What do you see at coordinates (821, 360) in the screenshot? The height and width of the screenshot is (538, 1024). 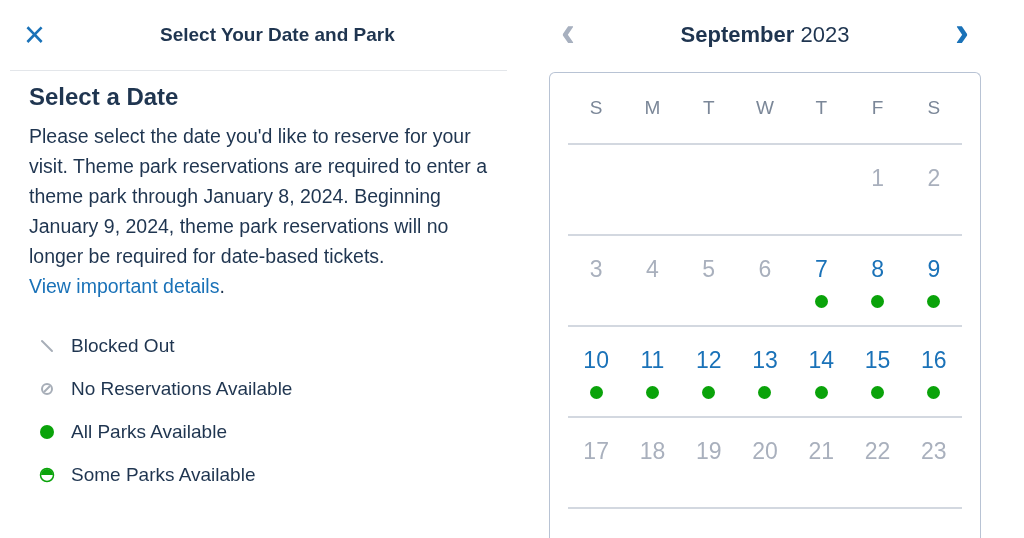 I see `calendar-day: 14` at bounding box center [821, 360].